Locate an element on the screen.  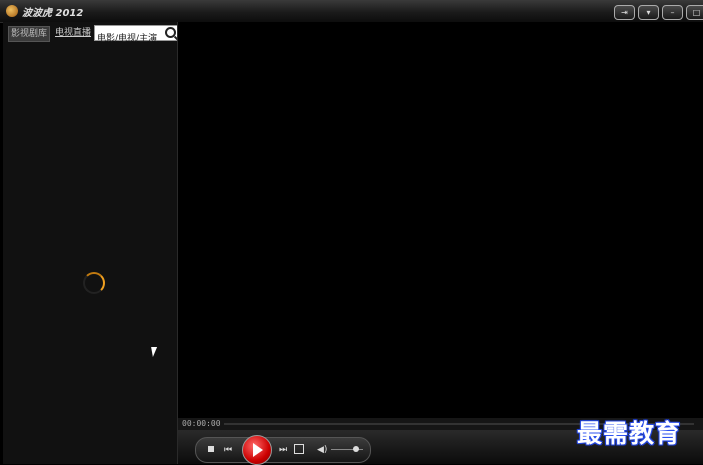
tab-video-library: 影视剧库 is located at coordinates (29, 34).